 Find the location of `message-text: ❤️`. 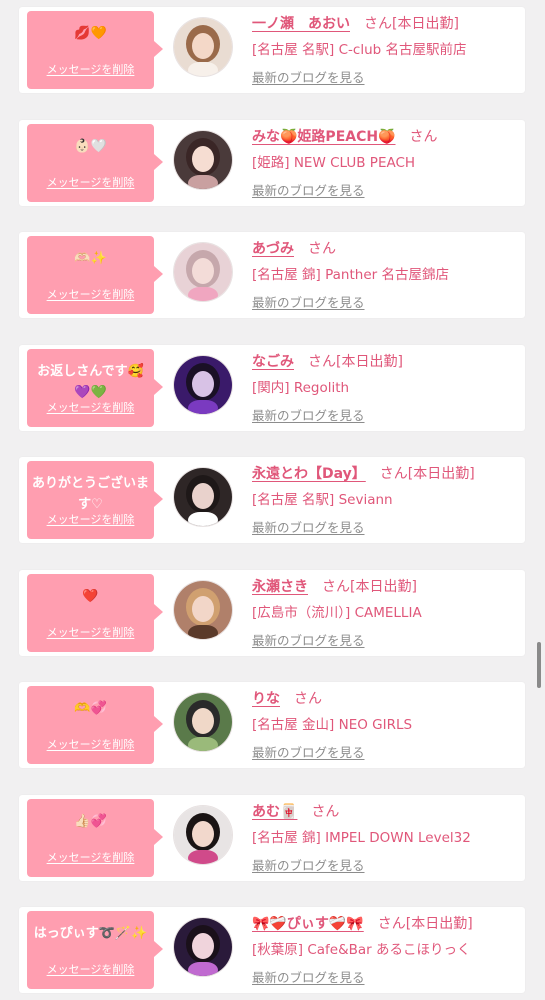

message-text: ❤️ is located at coordinates (90, 596).